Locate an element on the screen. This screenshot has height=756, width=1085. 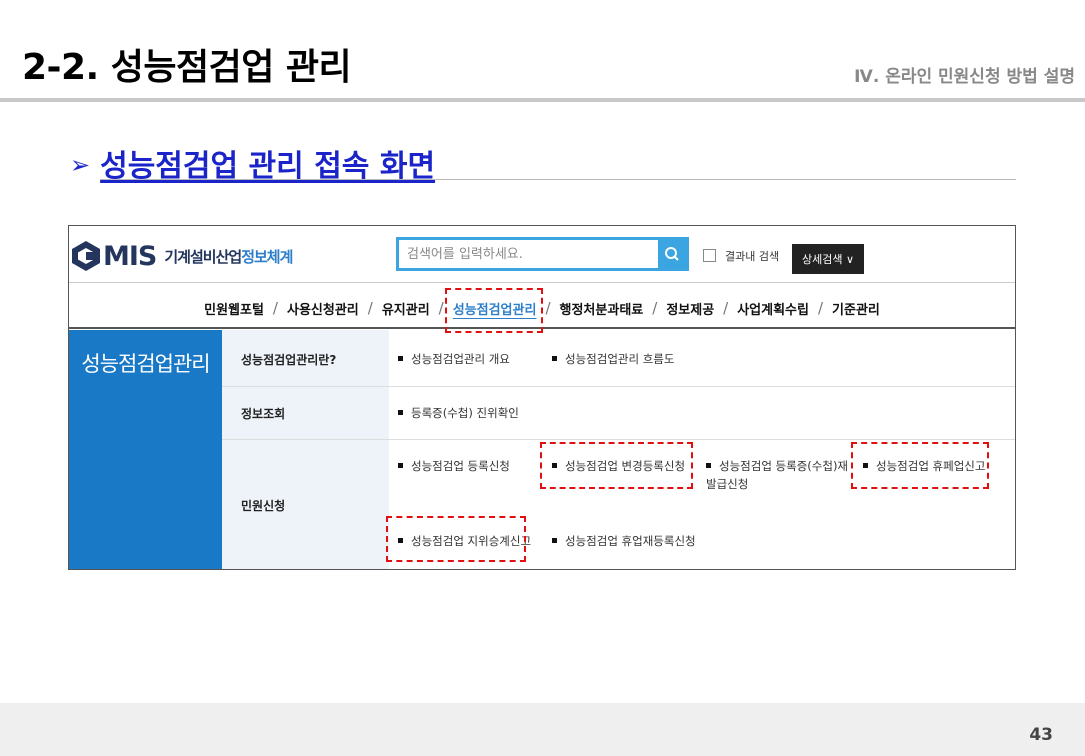
detail-search-button: 상세검색 ∨ is located at coordinates (828, 259).